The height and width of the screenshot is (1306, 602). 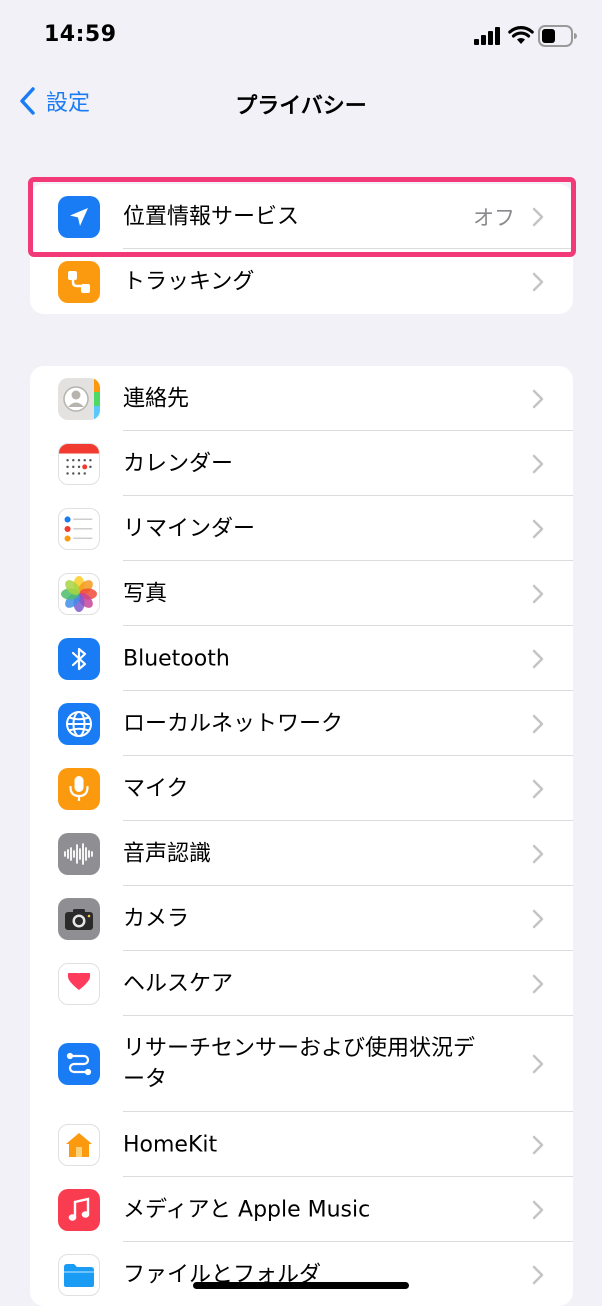 I want to click on row-bluetooth: Bluetooth, so click(x=301, y=658).